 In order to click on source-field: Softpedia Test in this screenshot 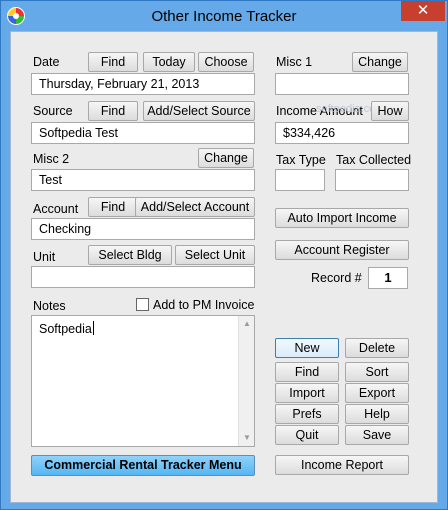, I will do `click(143, 133)`.